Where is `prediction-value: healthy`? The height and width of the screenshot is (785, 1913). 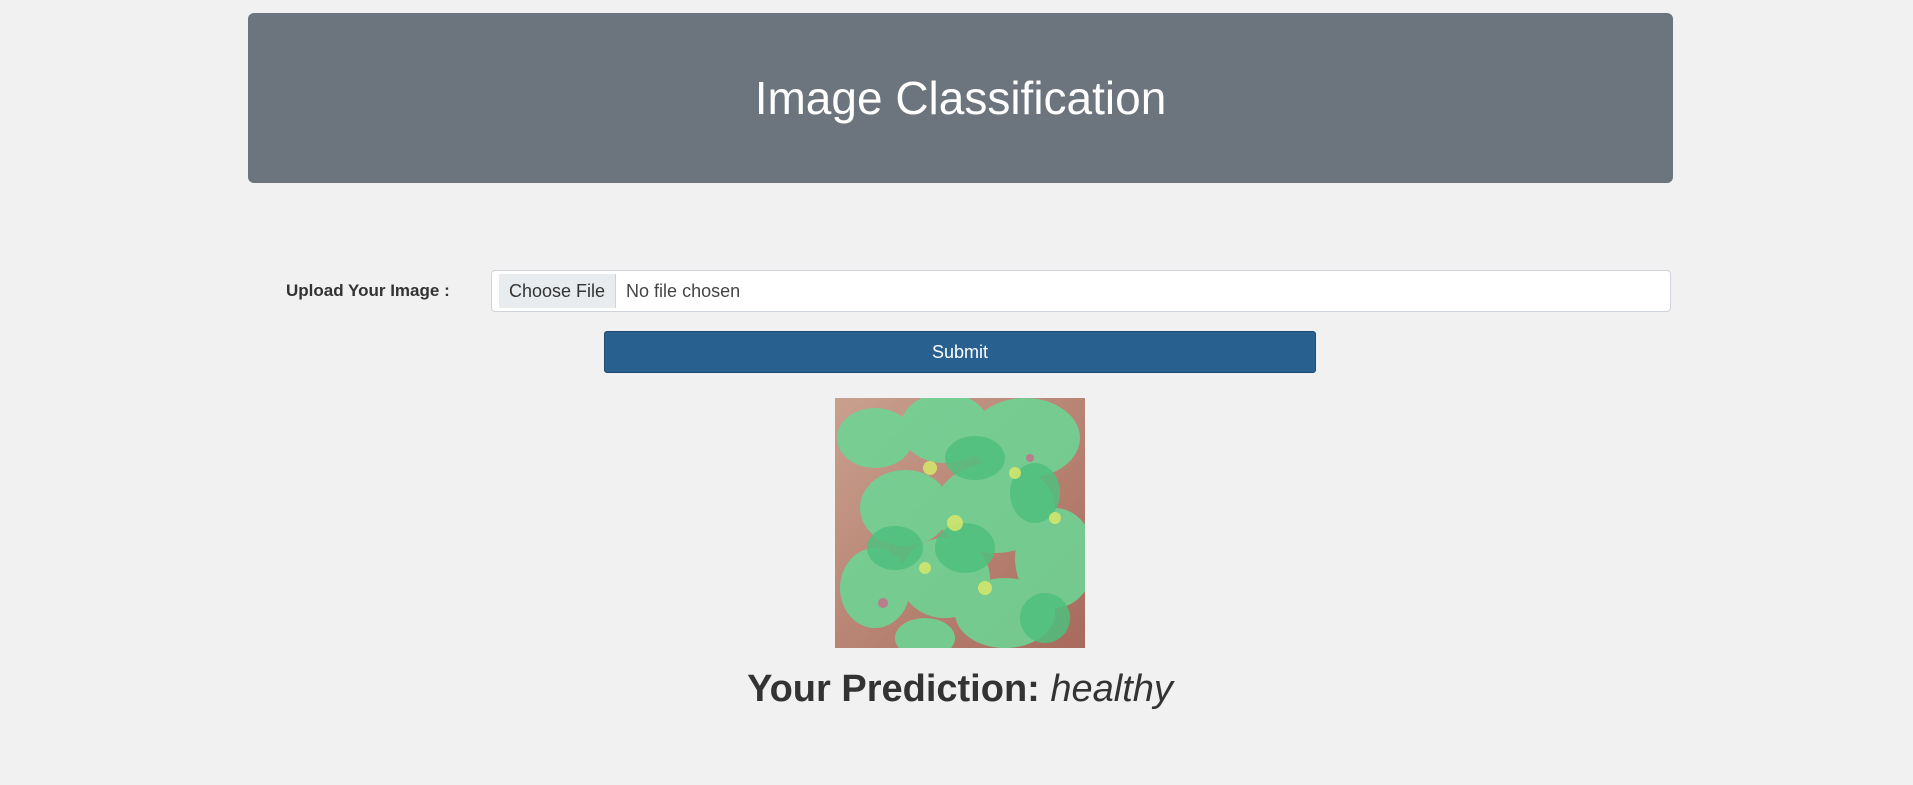
prediction-value: healthy is located at coordinates (1111, 689).